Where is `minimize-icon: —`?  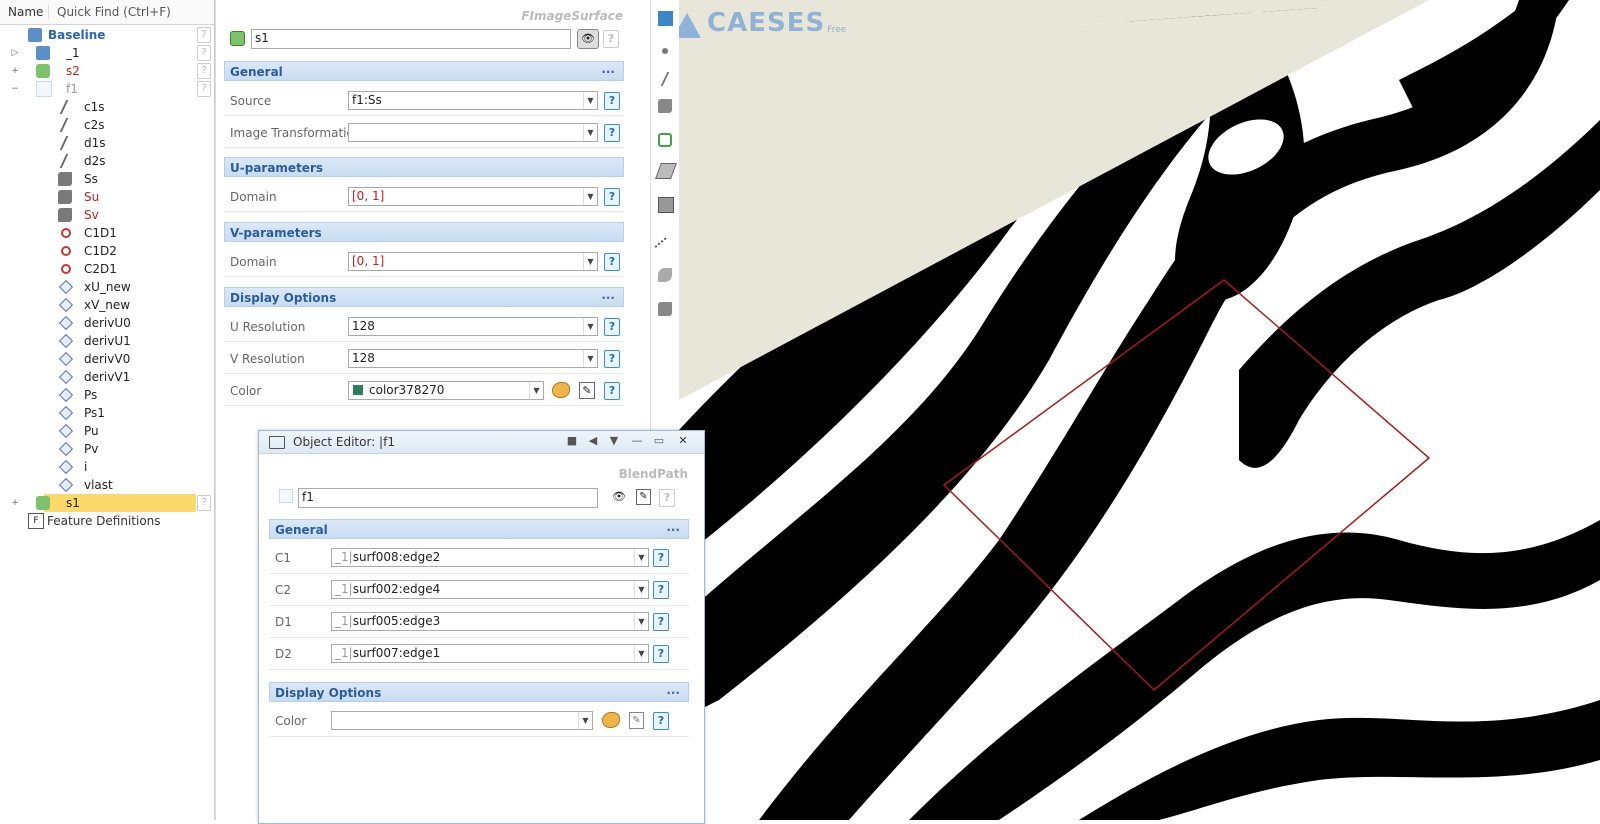 minimize-icon: — is located at coordinates (637, 441).